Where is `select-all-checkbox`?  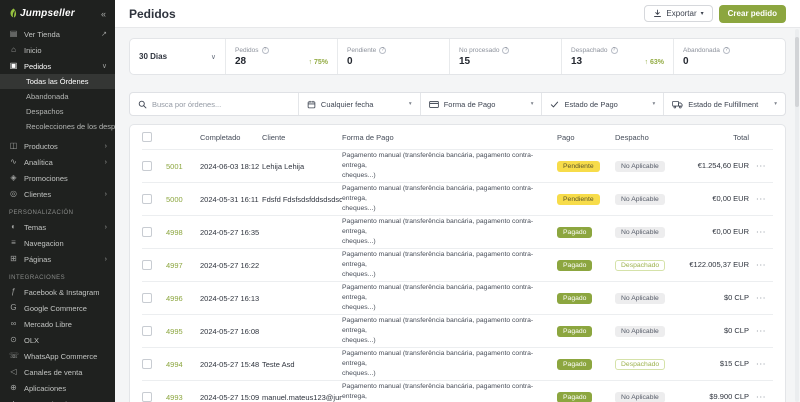
select-all-checkbox is located at coordinates (147, 137).